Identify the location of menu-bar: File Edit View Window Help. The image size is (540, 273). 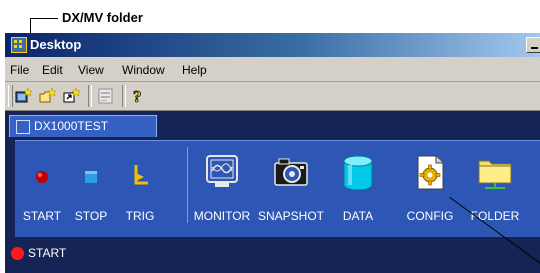
(272, 69).